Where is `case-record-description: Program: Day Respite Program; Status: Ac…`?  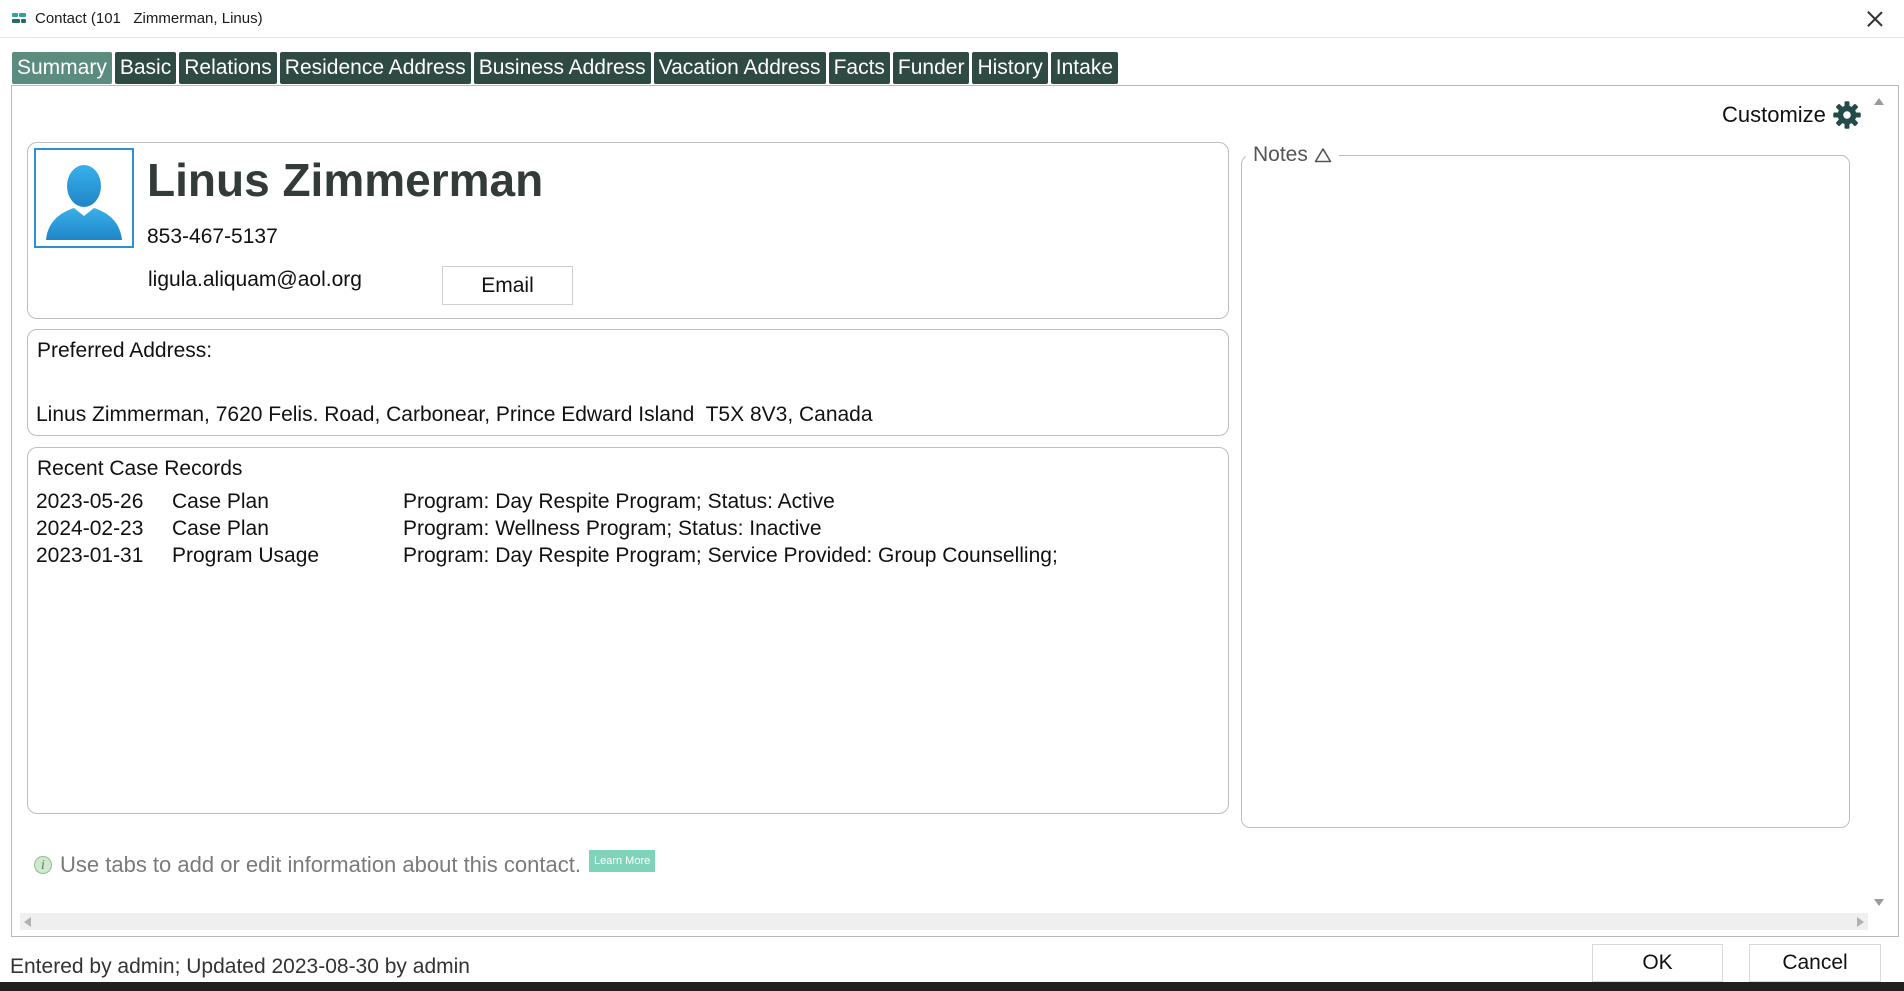 case-record-description: Program: Day Respite Program; Status: Ac… is located at coordinates (619, 501).